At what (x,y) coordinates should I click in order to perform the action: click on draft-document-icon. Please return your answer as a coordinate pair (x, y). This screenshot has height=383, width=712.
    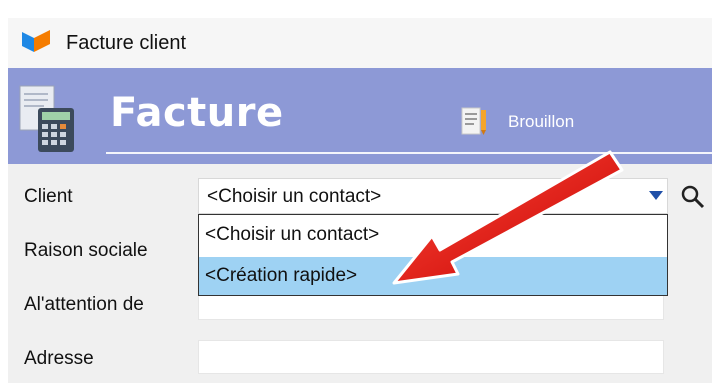
    Looking at the image, I should click on (473, 121).